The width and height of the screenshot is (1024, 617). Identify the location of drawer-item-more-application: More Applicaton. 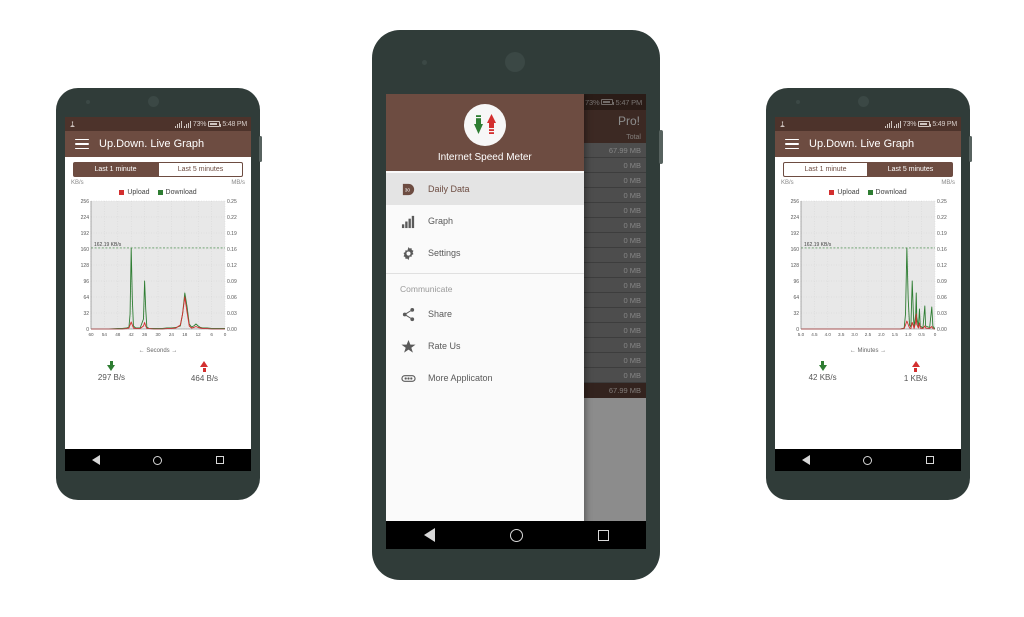
(485, 378).